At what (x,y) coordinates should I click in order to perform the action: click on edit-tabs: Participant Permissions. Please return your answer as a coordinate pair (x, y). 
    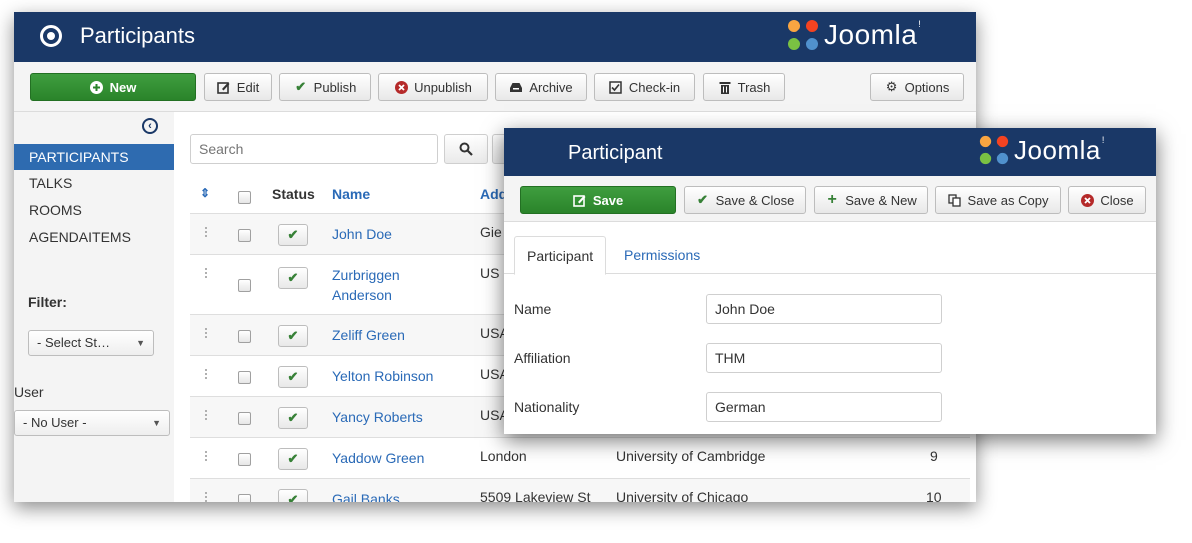
    Looking at the image, I should click on (830, 248).